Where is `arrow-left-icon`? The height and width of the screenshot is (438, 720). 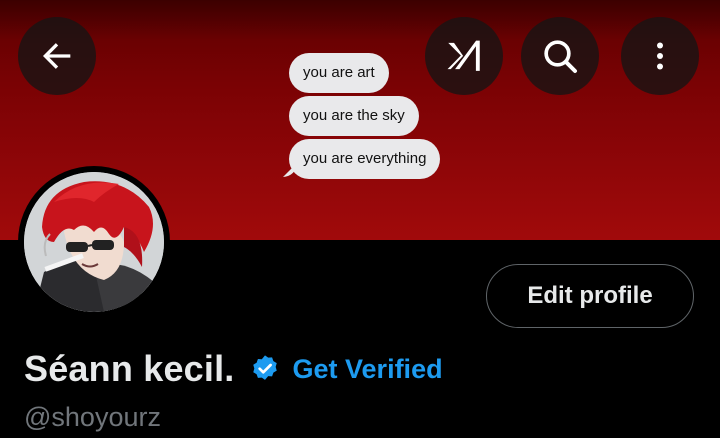
arrow-left-icon is located at coordinates (57, 56).